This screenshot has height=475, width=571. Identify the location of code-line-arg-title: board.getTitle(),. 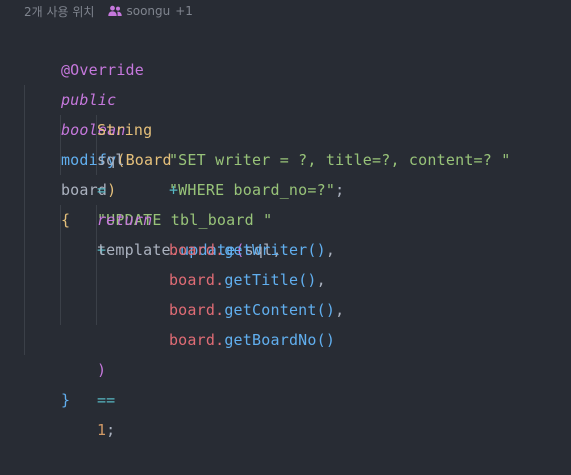
(229, 262).